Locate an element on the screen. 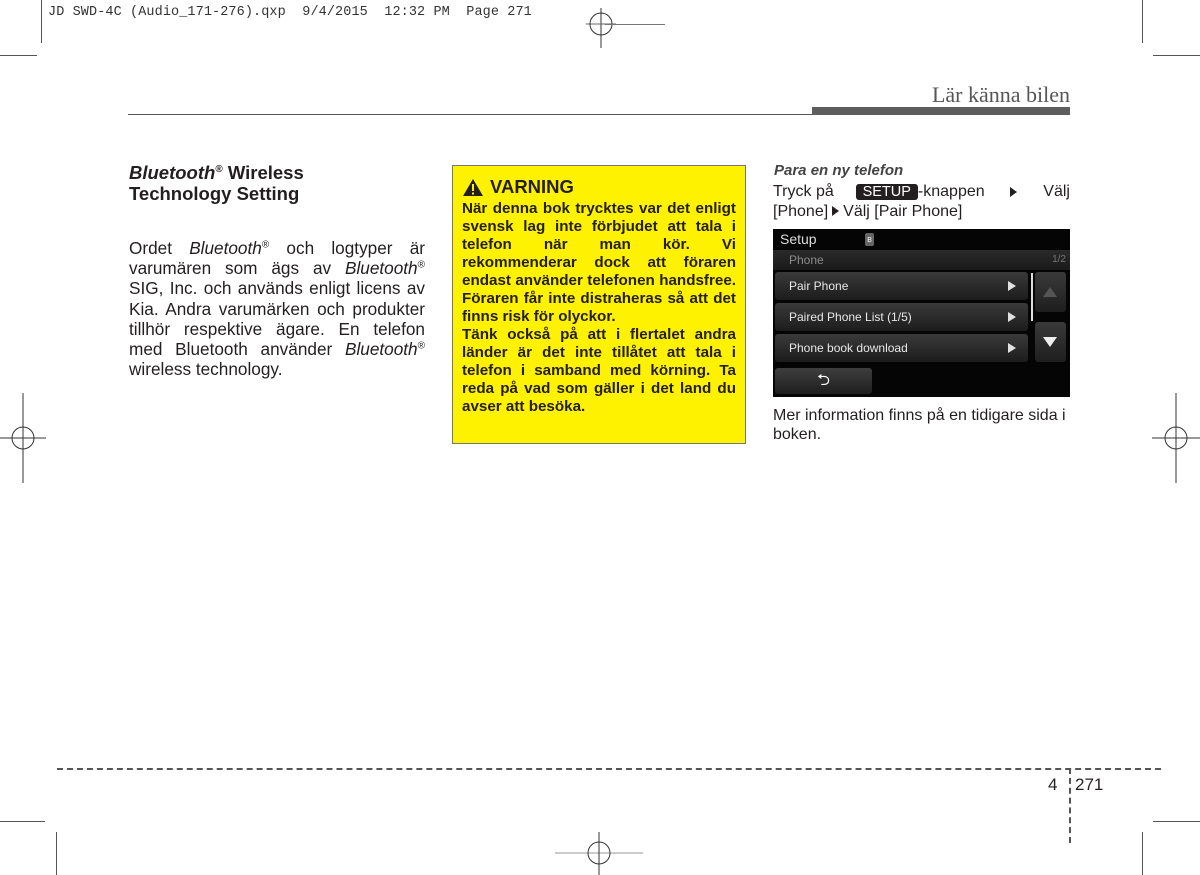 This screenshot has height=875, width=1200. instruction-text: Välj [Pair Phone] is located at coordinates (903, 211).